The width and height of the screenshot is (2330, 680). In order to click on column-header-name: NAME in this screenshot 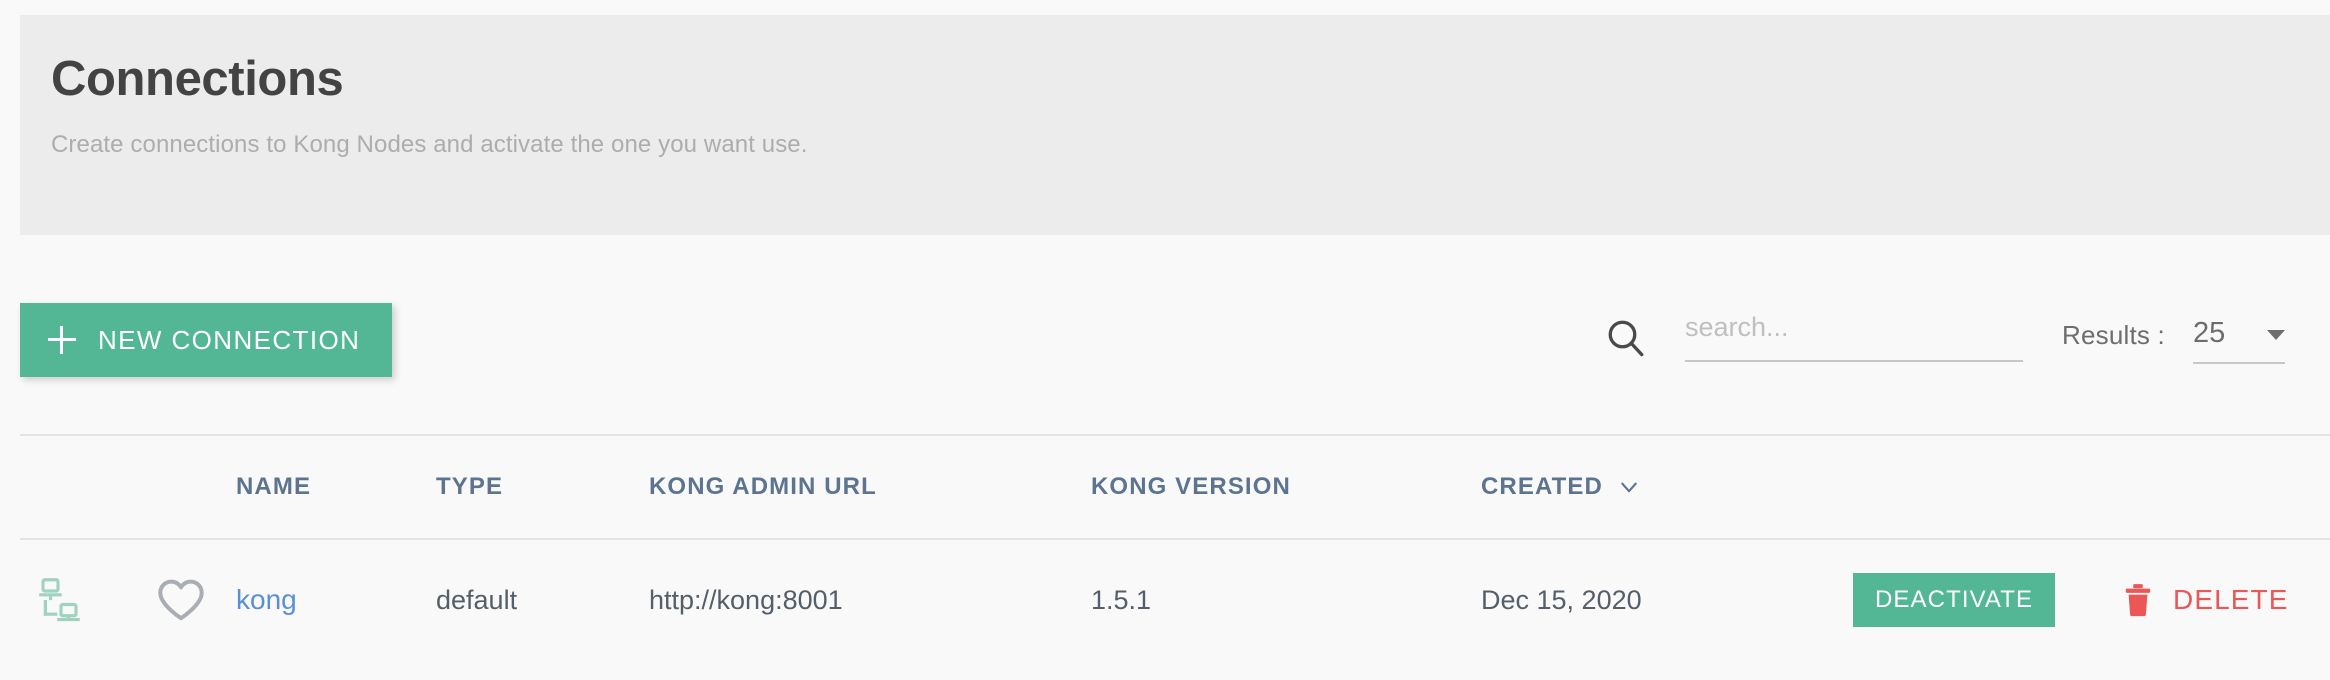, I will do `click(336, 487)`.